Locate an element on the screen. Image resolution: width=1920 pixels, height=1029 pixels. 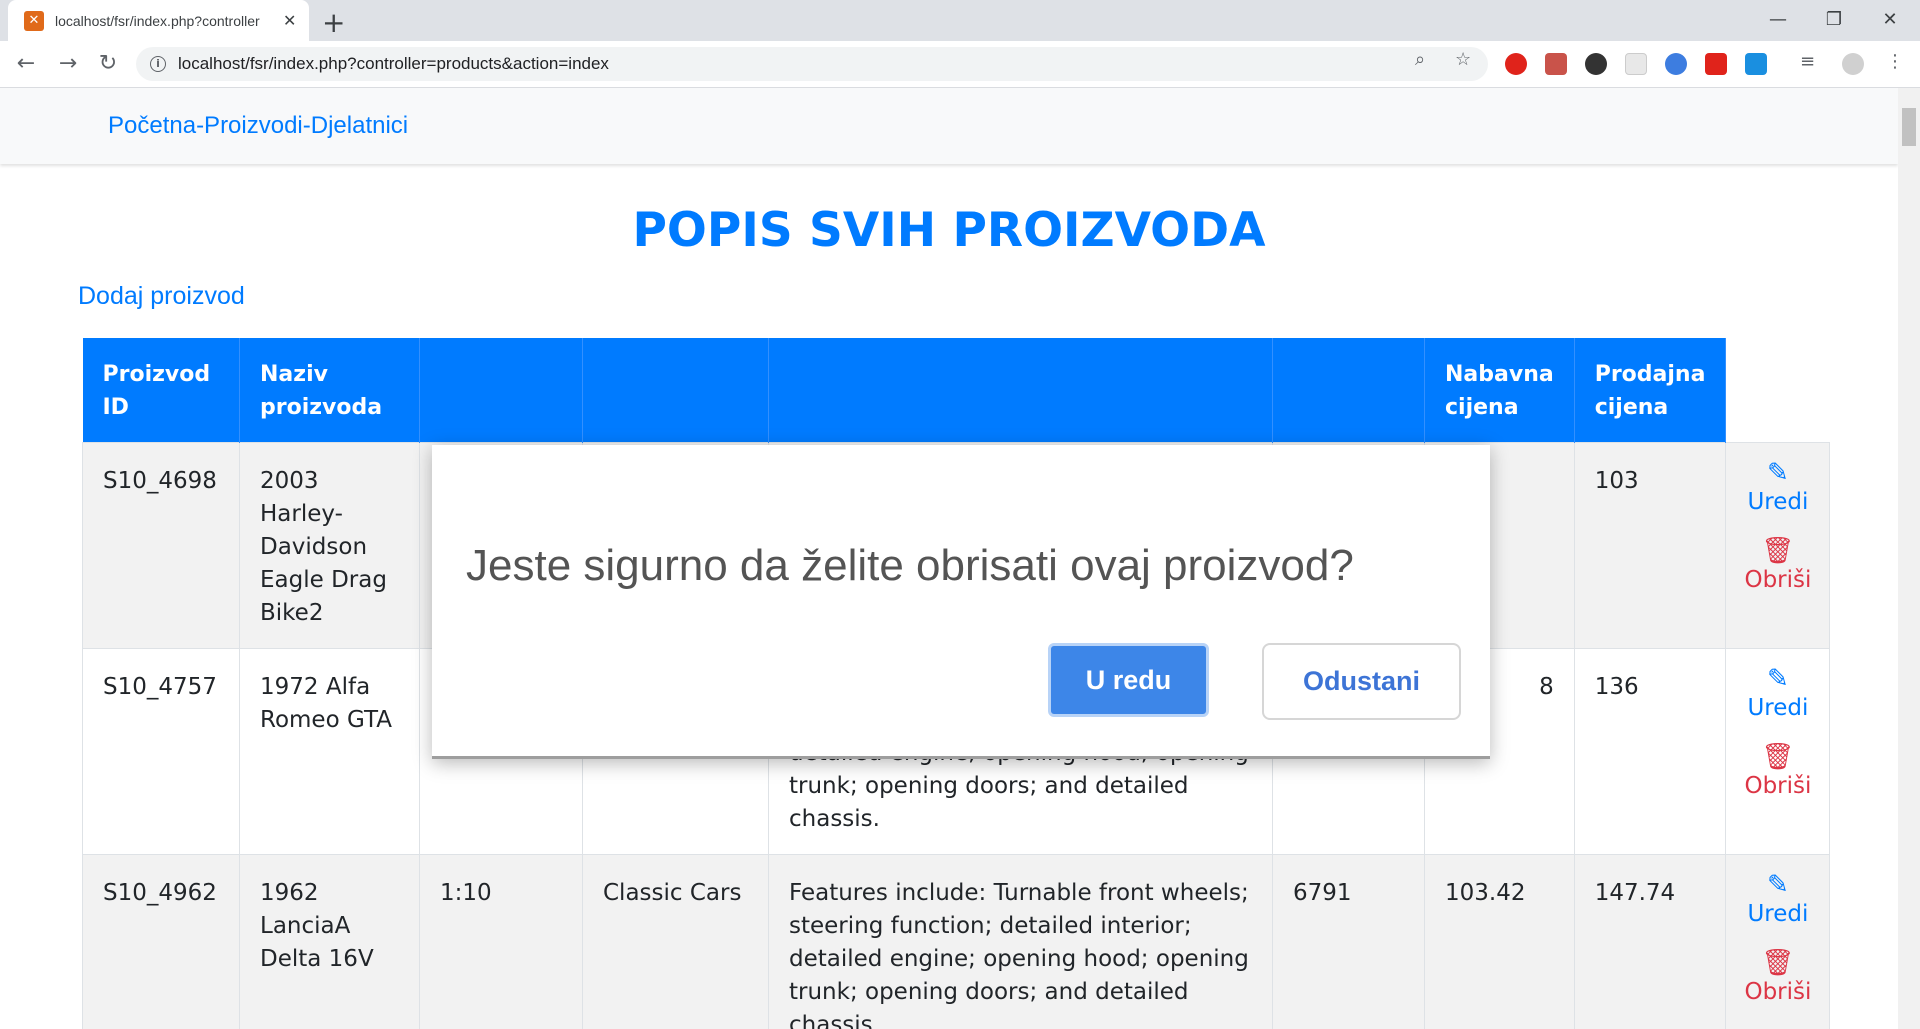
navbar-brand-link: Početna-Proizvodi-Djelatnici is located at coordinates (258, 126).